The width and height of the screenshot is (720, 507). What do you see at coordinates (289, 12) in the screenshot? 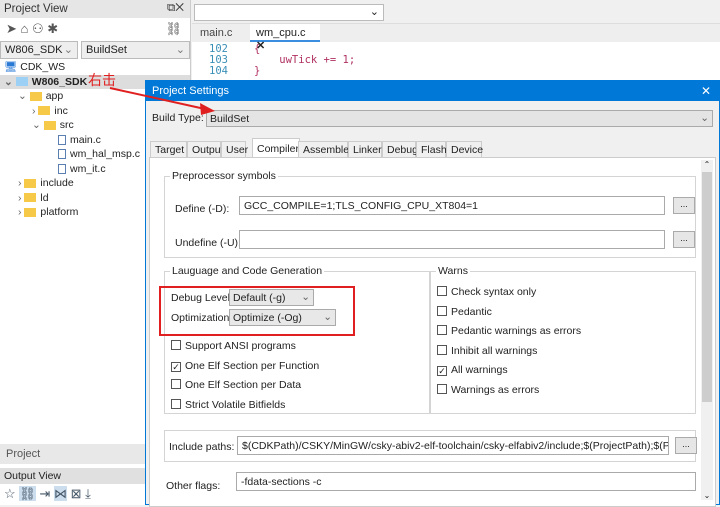
I see `symbol-select: ⌄` at bounding box center [289, 12].